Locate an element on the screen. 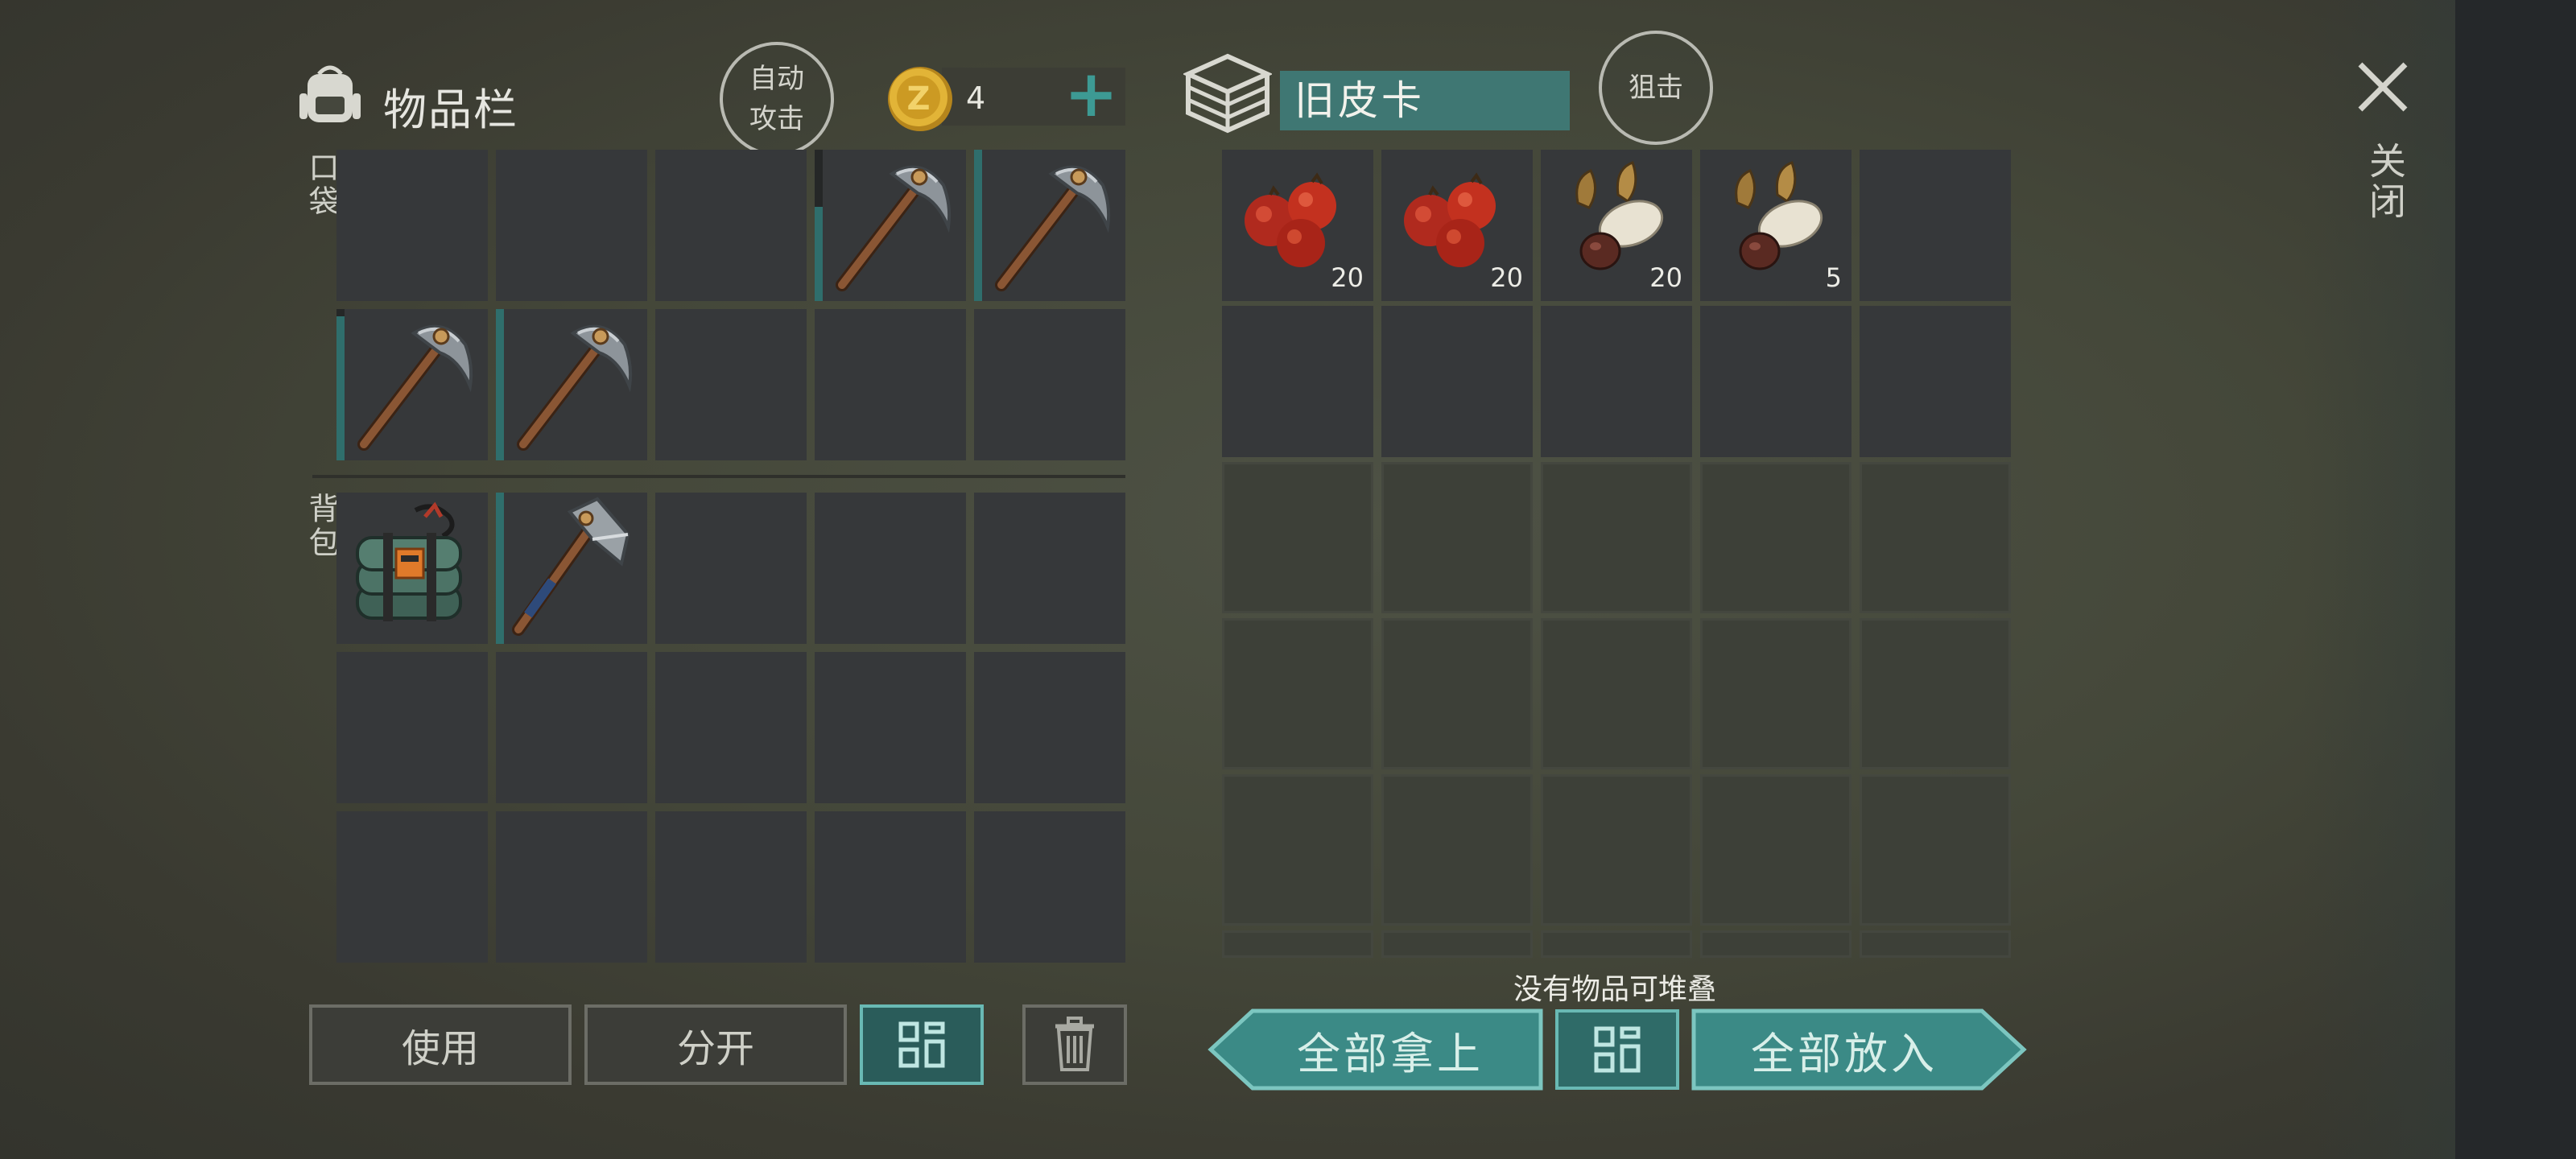 The width and height of the screenshot is (2576, 1159). coin-icon: Z is located at coordinates (920, 99).